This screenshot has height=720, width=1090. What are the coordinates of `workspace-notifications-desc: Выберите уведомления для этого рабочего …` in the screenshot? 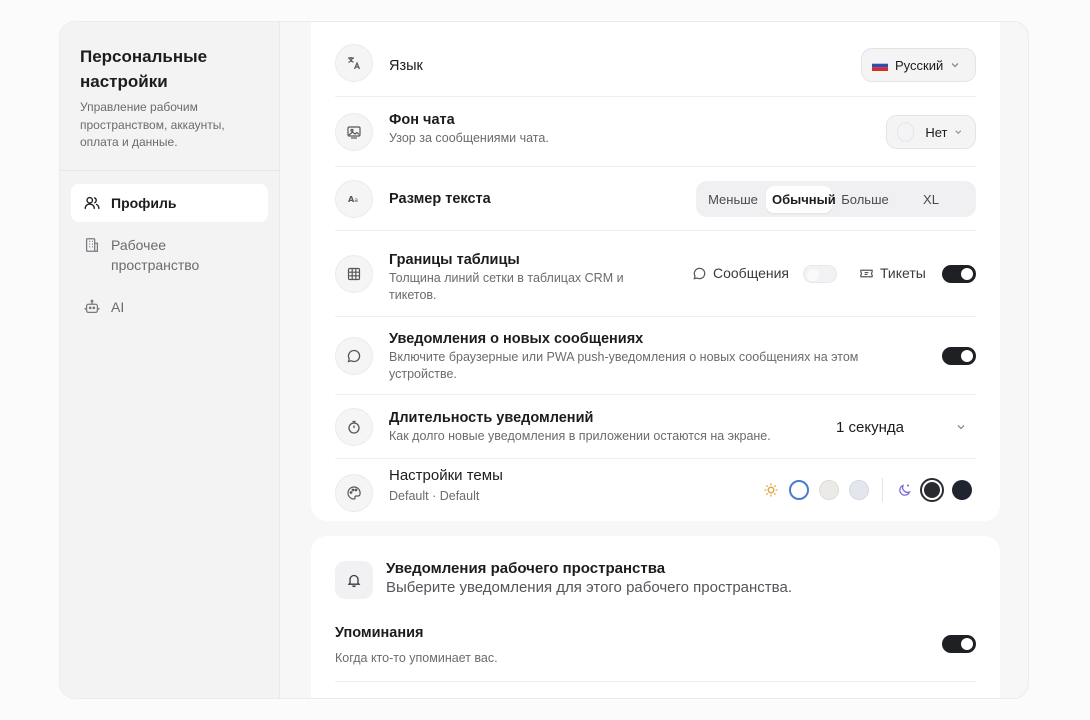 It's located at (589, 587).